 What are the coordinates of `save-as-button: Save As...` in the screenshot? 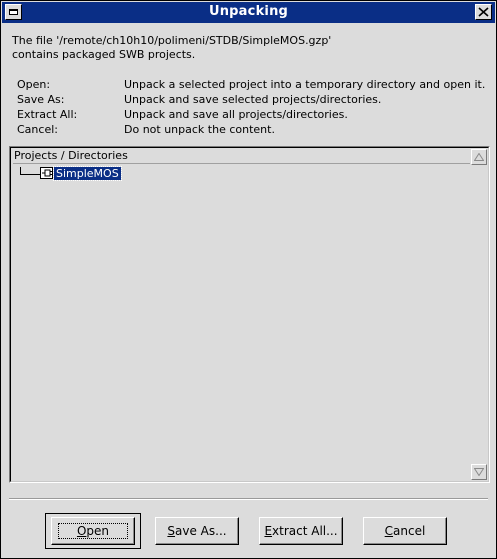 It's located at (197, 531).